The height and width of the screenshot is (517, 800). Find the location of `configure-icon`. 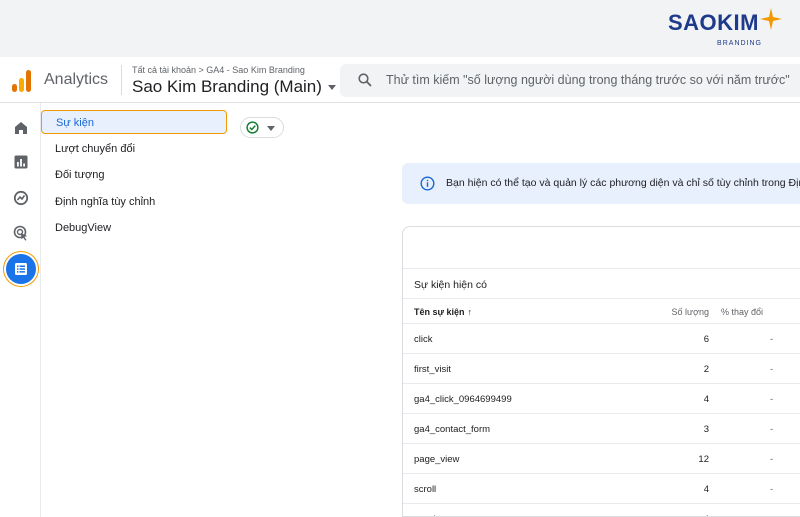

configure-icon is located at coordinates (21, 269).